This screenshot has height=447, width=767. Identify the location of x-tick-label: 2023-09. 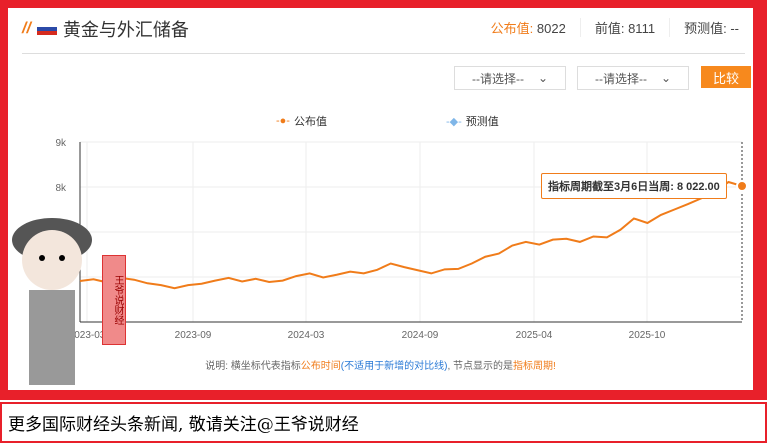
(193, 335).